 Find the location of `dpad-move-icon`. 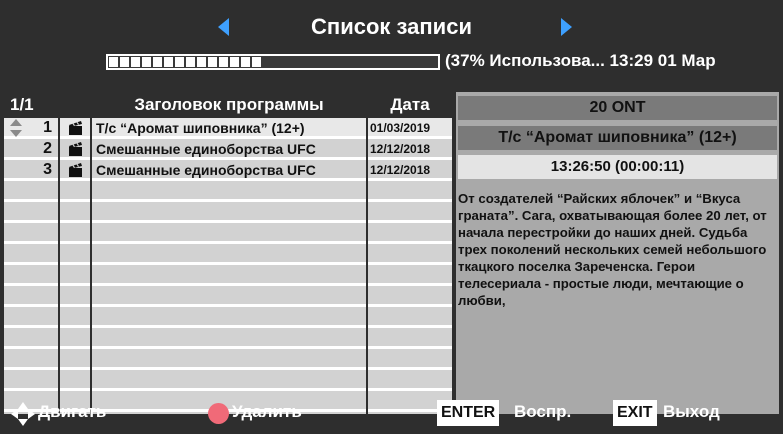

dpad-move-icon is located at coordinates (23, 414).